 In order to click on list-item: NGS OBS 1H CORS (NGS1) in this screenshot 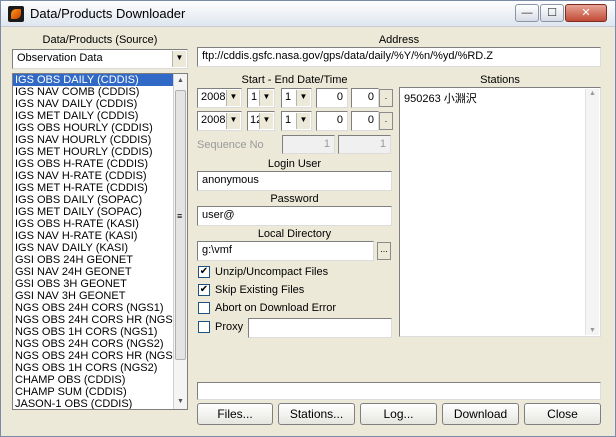, I will do `click(100, 332)`.